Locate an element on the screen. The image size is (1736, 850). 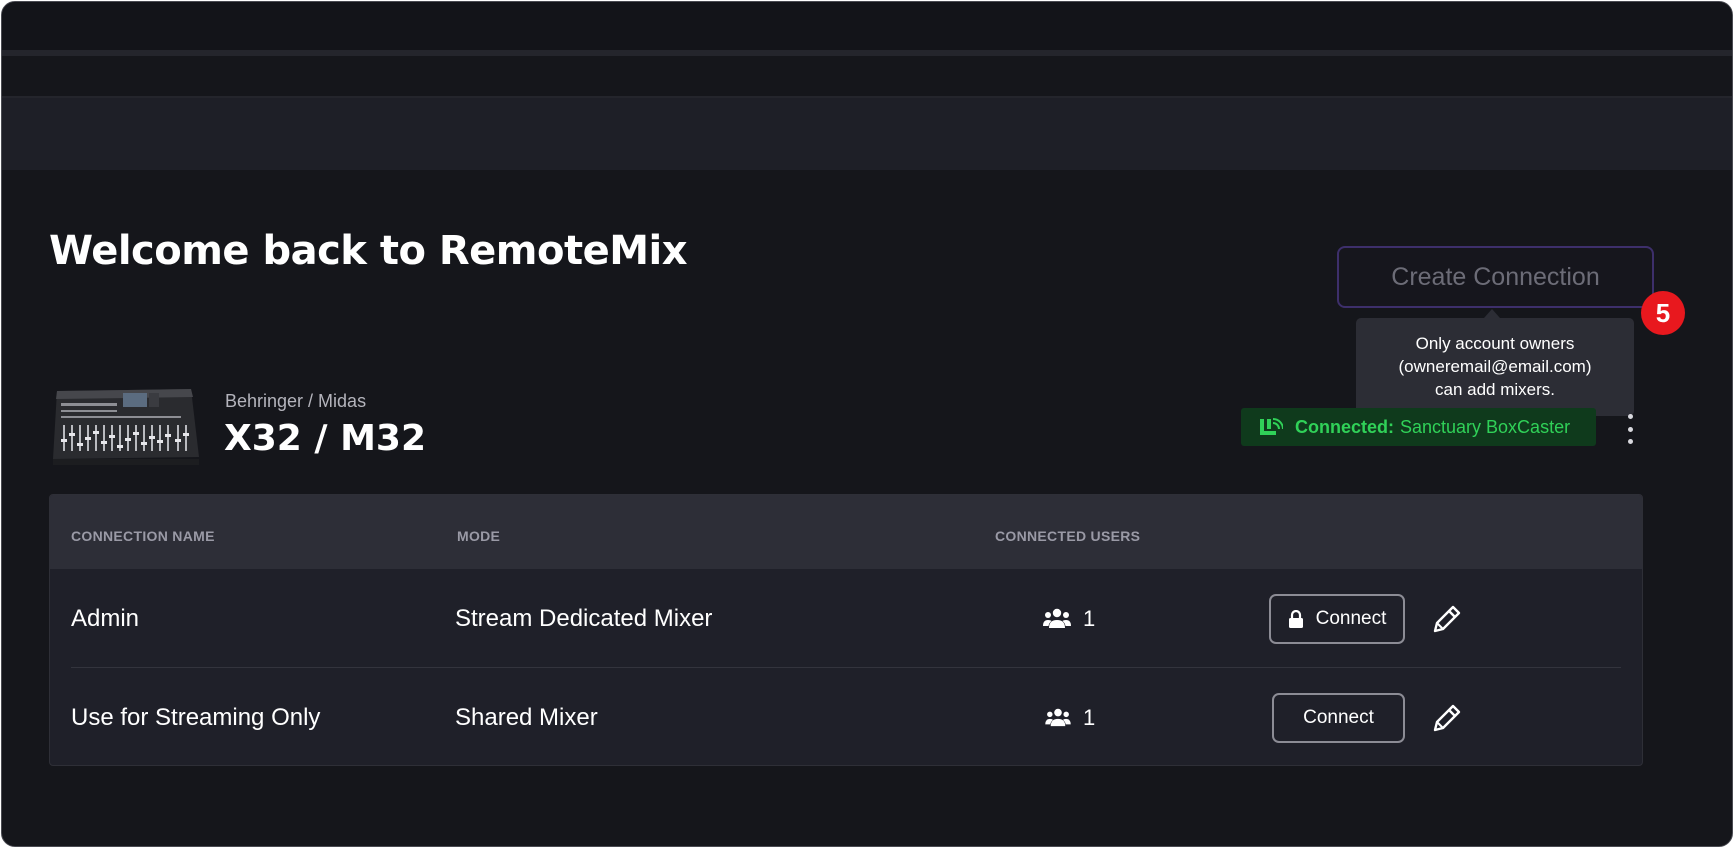
connection-status-badge: Connected: Sanctuary BoxCaster is located at coordinates (1418, 427).